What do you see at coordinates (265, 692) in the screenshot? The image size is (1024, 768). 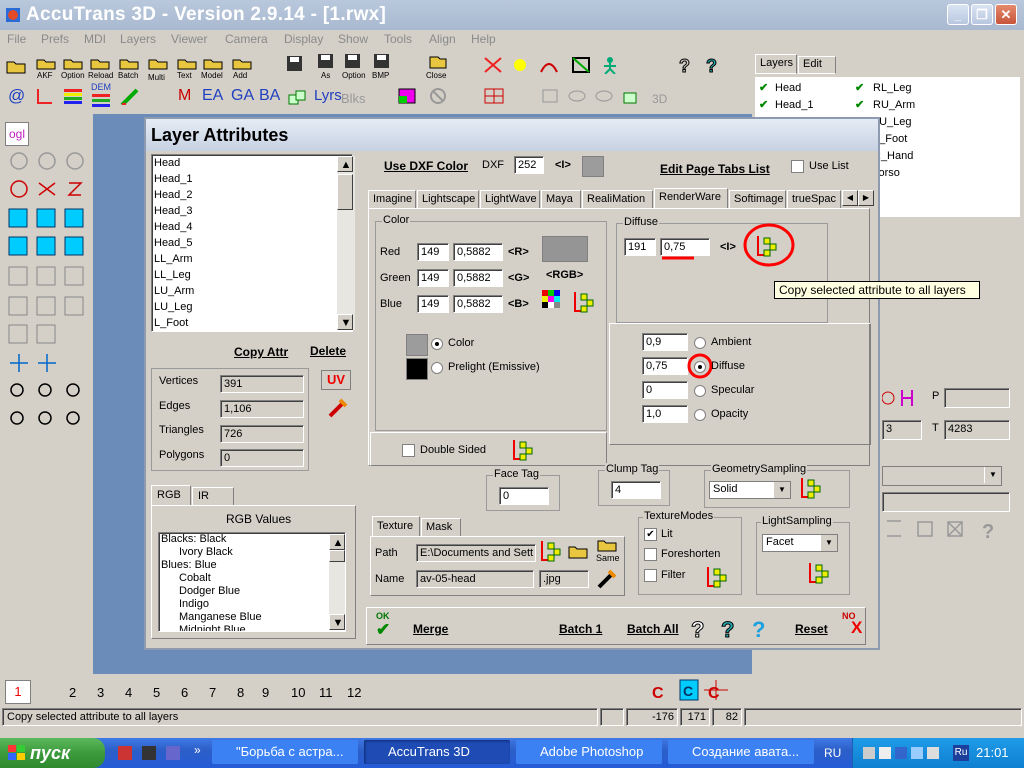 I see `page-tab-9: 9` at bounding box center [265, 692].